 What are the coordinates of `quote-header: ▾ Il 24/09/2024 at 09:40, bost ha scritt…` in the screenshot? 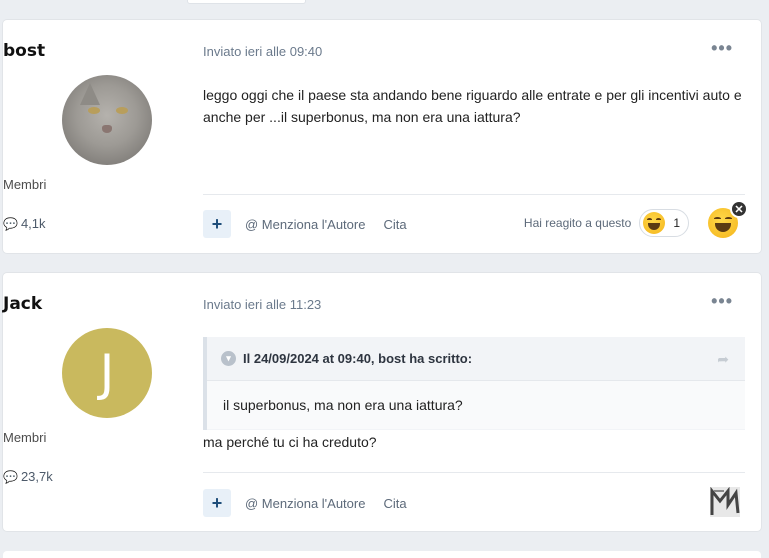 It's located at (476, 359).